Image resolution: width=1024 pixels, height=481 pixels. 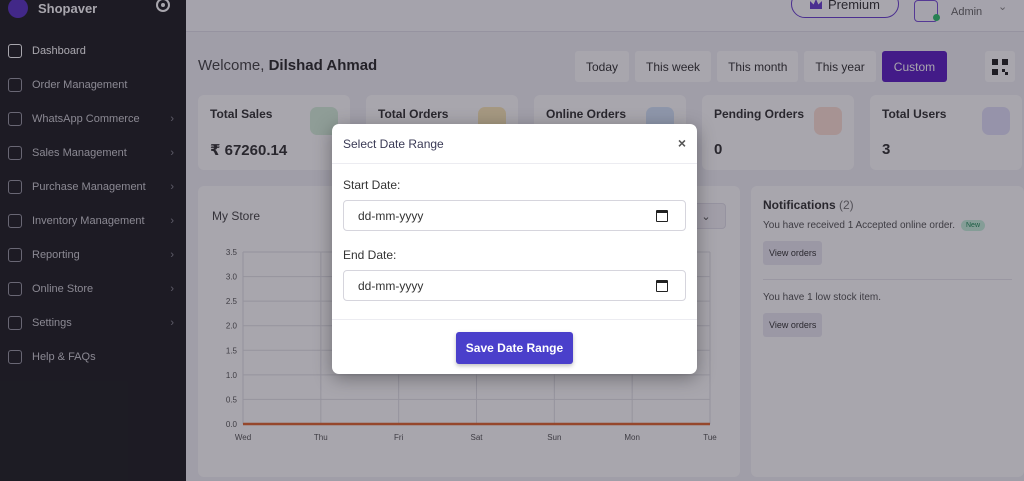 I want to click on end-date-label: End Date:, so click(x=370, y=255).